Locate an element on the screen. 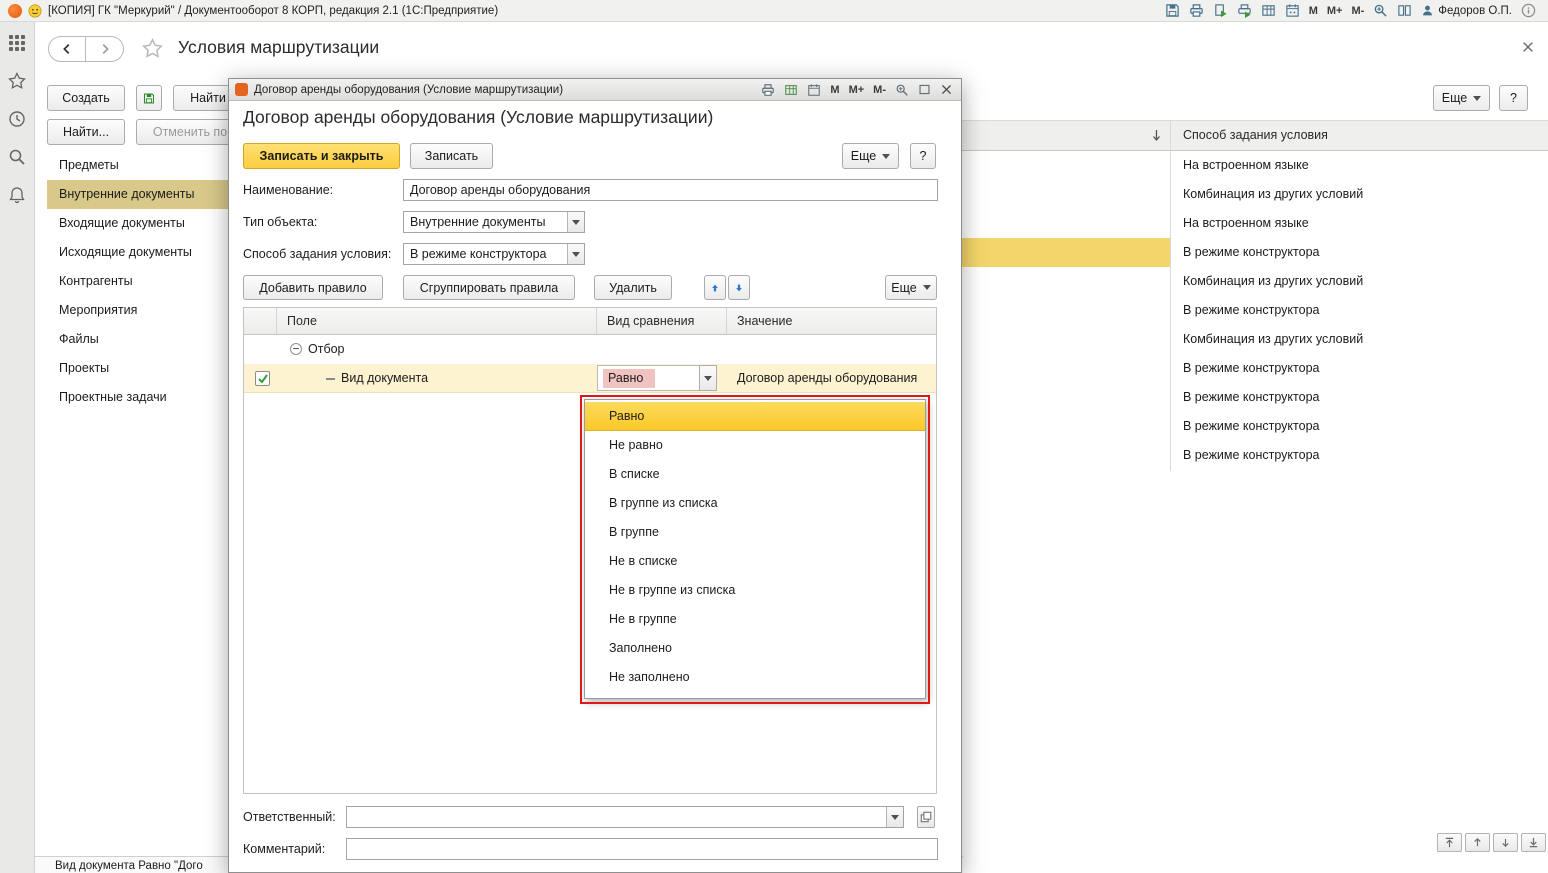 This screenshot has width=1548, height=873. name-input is located at coordinates (670, 190).